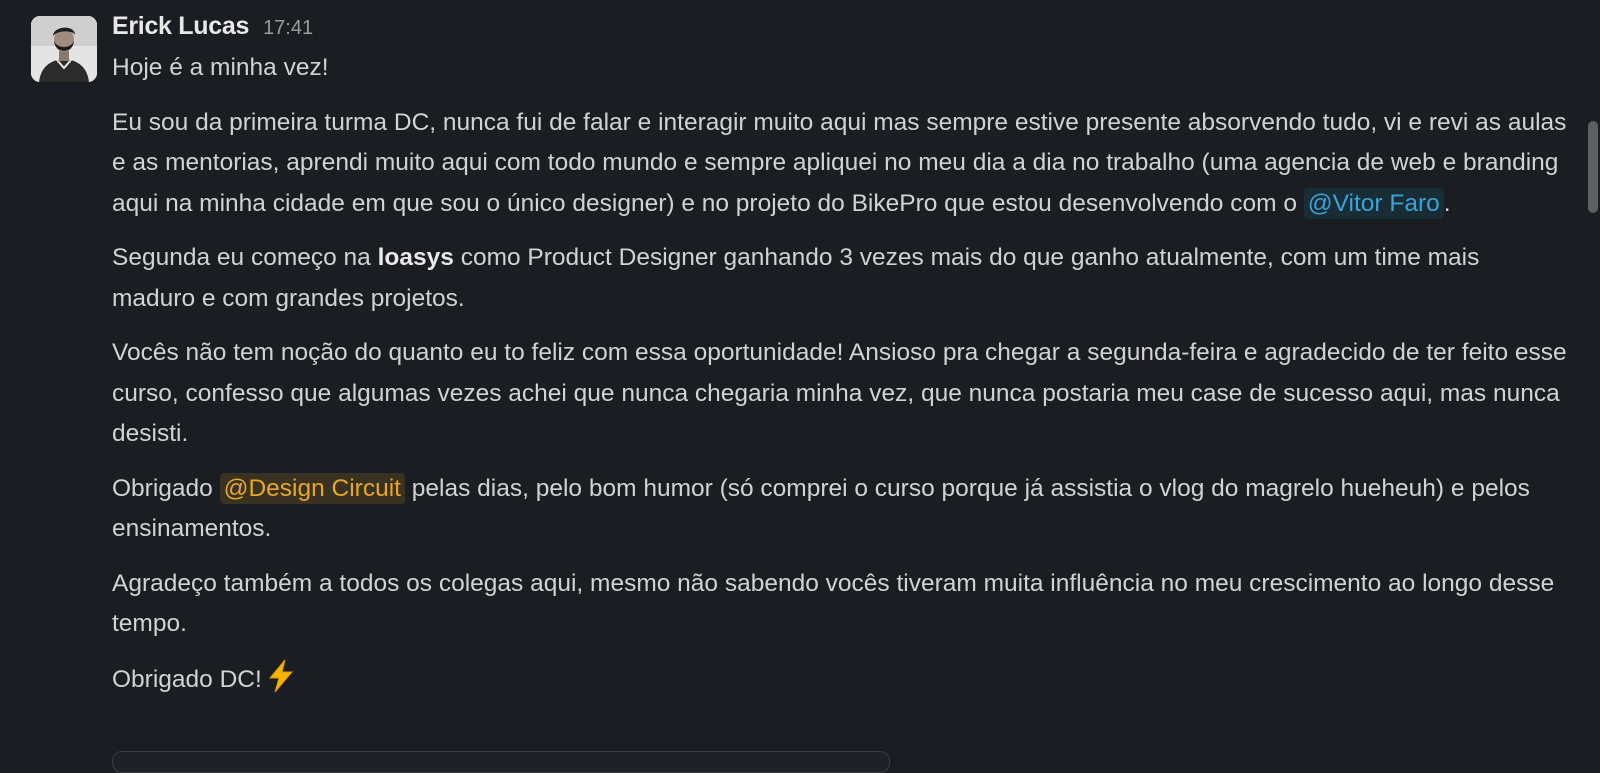 Image resolution: width=1600 pixels, height=773 pixels. I want to click on group-mention: @Design Circuit, so click(312, 488).